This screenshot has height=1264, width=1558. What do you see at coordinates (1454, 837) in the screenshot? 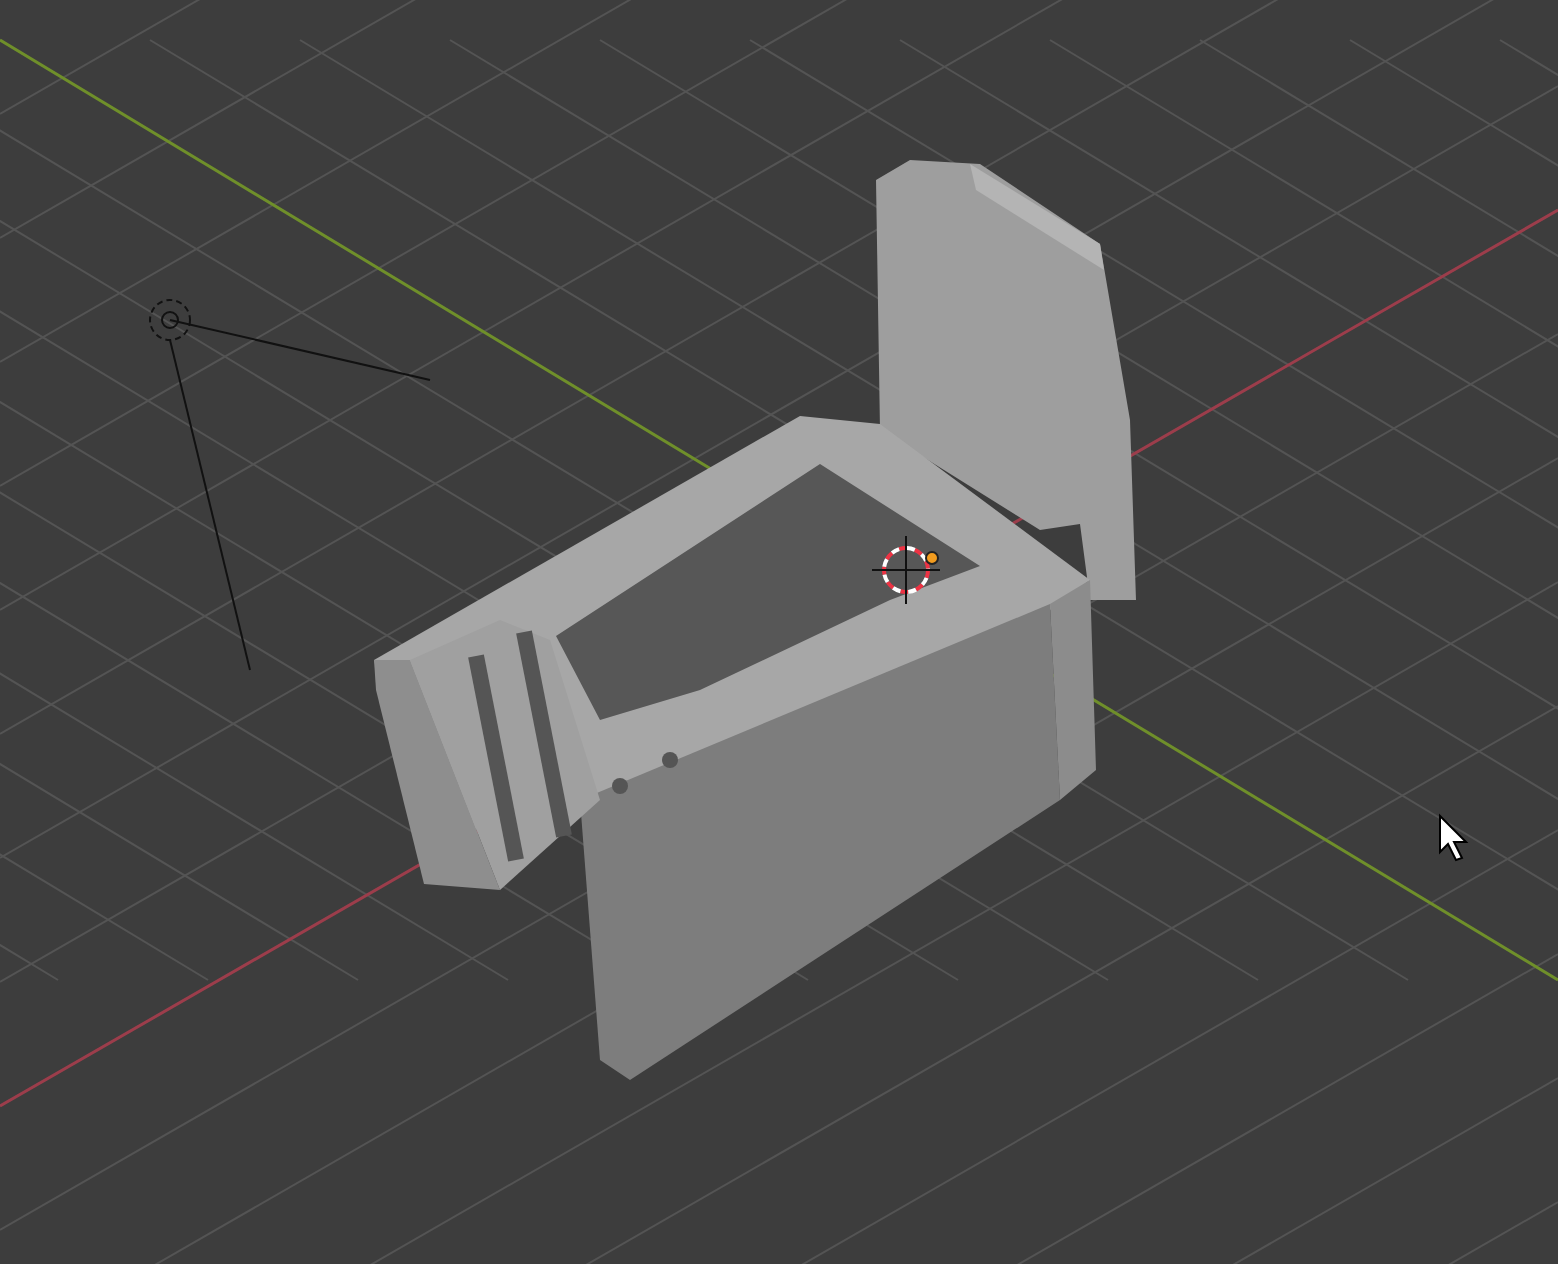
I see `mouse-pointer-icon` at bounding box center [1454, 837].